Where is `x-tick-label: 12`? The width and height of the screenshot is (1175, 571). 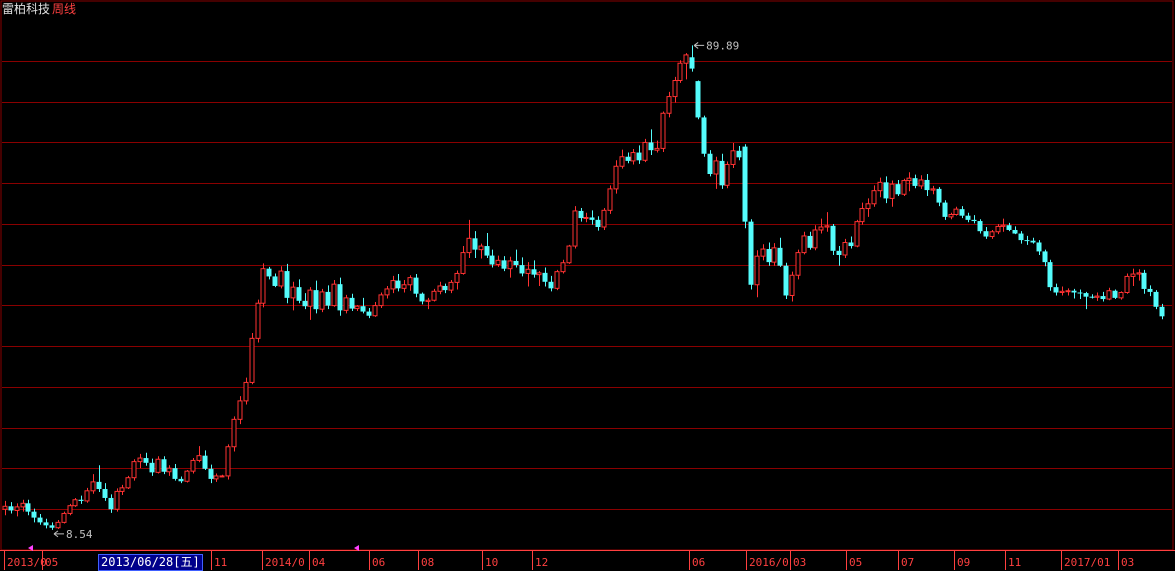
x-tick-label: 12 is located at coordinates (541, 562).